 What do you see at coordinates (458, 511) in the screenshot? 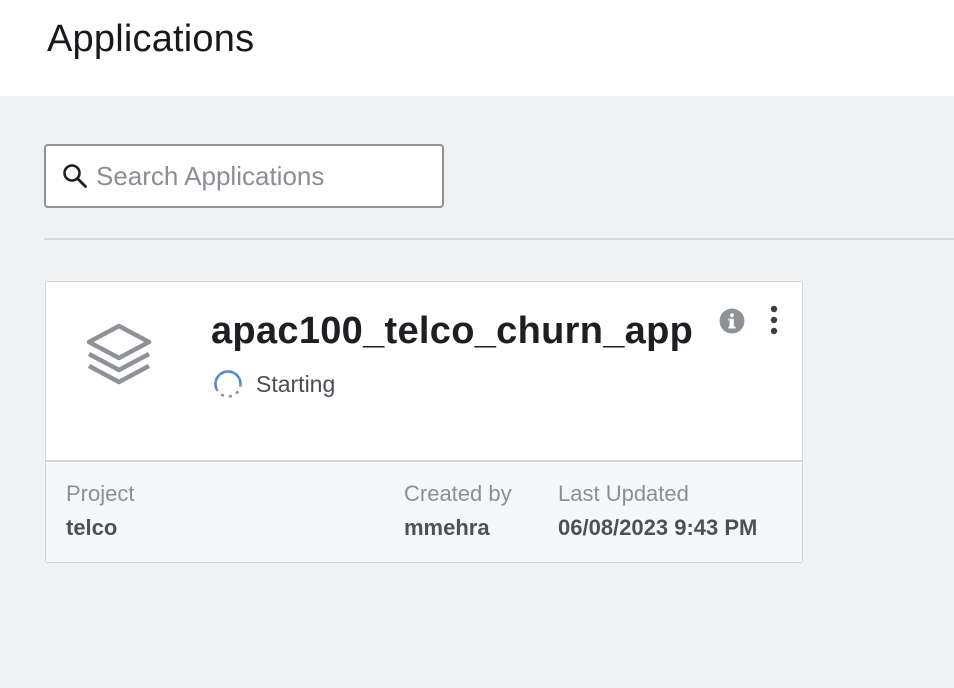
I see `created-by-meta: Created by mmehra` at bounding box center [458, 511].